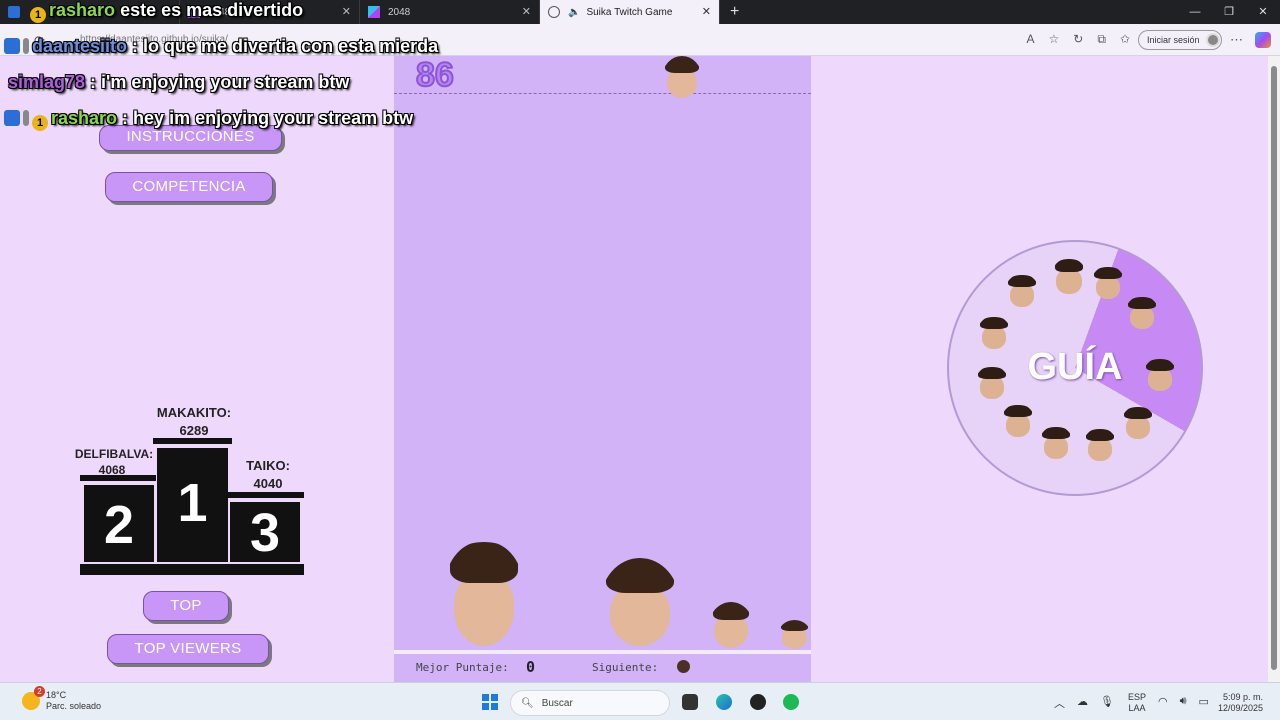 This screenshot has width=1280, height=720. What do you see at coordinates (791, 702) in the screenshot?
I see `spotify-icon` at bounding box center [791, 702].